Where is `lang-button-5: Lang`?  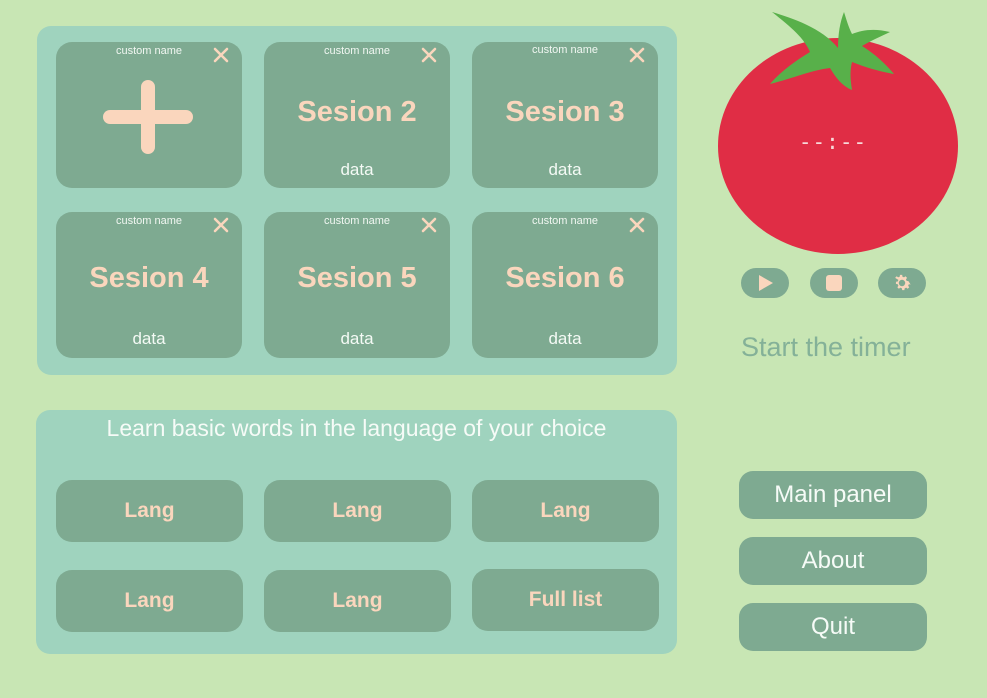
lang-button-5: Lang is located at coordinates (357, 601).